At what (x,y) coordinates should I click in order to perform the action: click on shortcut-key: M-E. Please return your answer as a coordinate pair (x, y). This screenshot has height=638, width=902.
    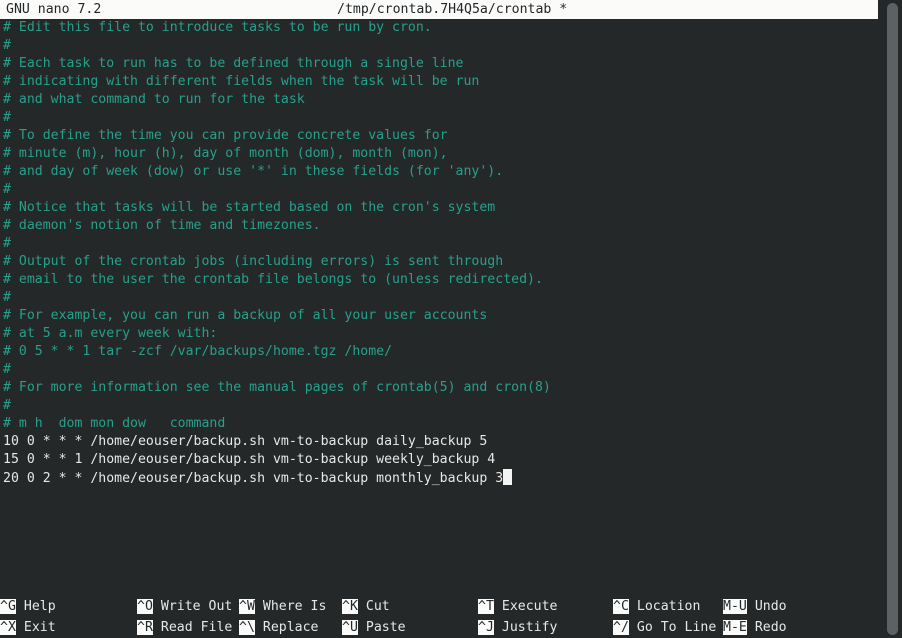
    Looking at the image, I should click on (735, 627).